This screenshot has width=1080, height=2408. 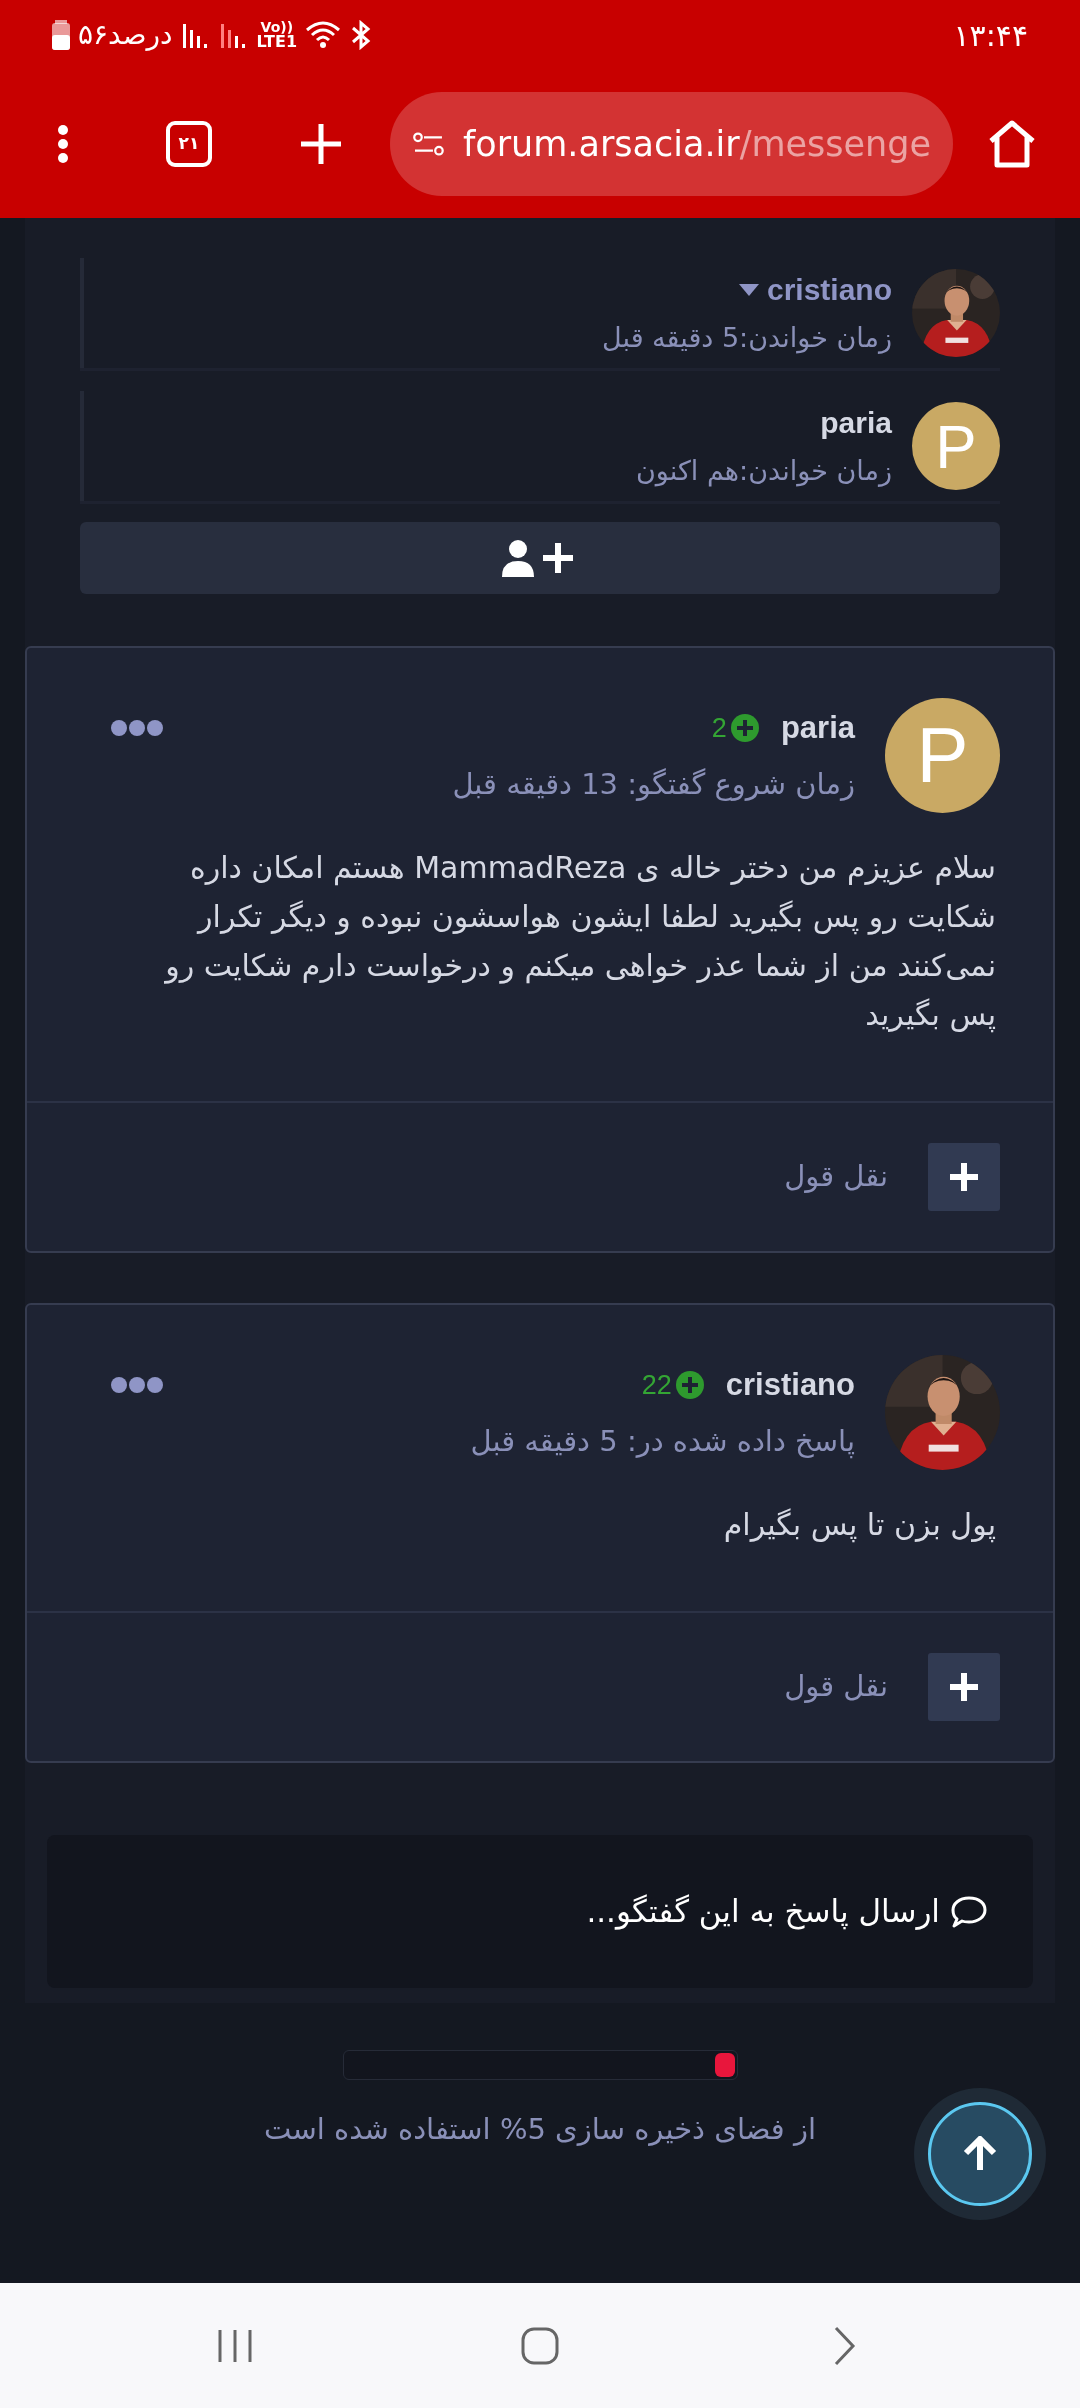 What do you see at coordinates (763, 471) in the screenshot?
I see `read-time: زمان خواندن:هم اکنون` at bounding box center [763, 471].